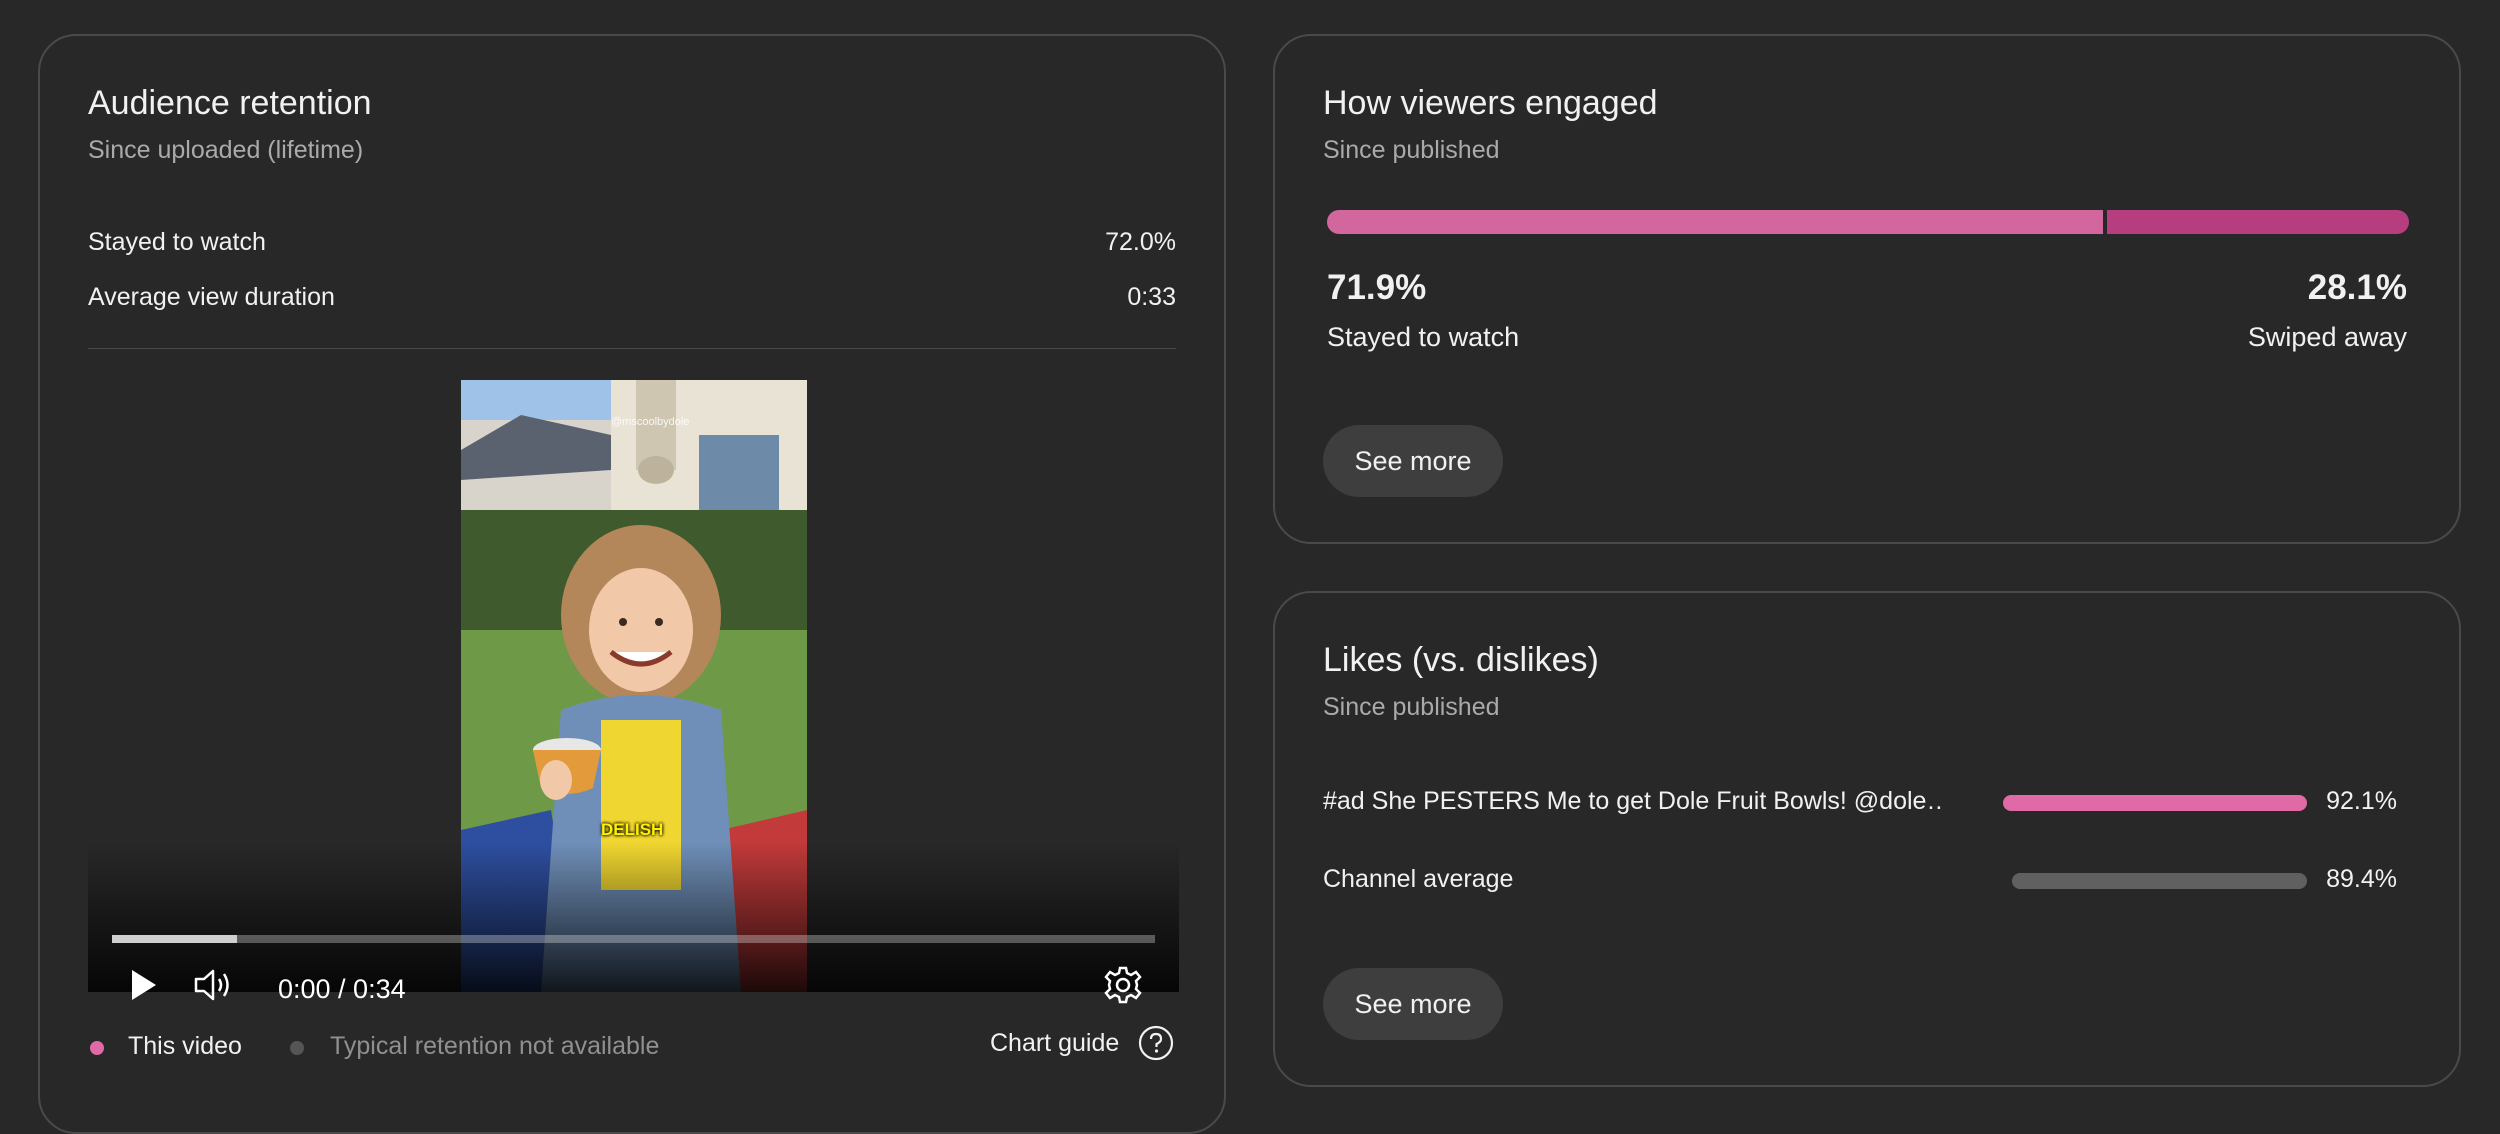 This screenshot has width=2500, height=1134. I want to click on playback-time: 0:00 / 0:34, so click(342, 989).